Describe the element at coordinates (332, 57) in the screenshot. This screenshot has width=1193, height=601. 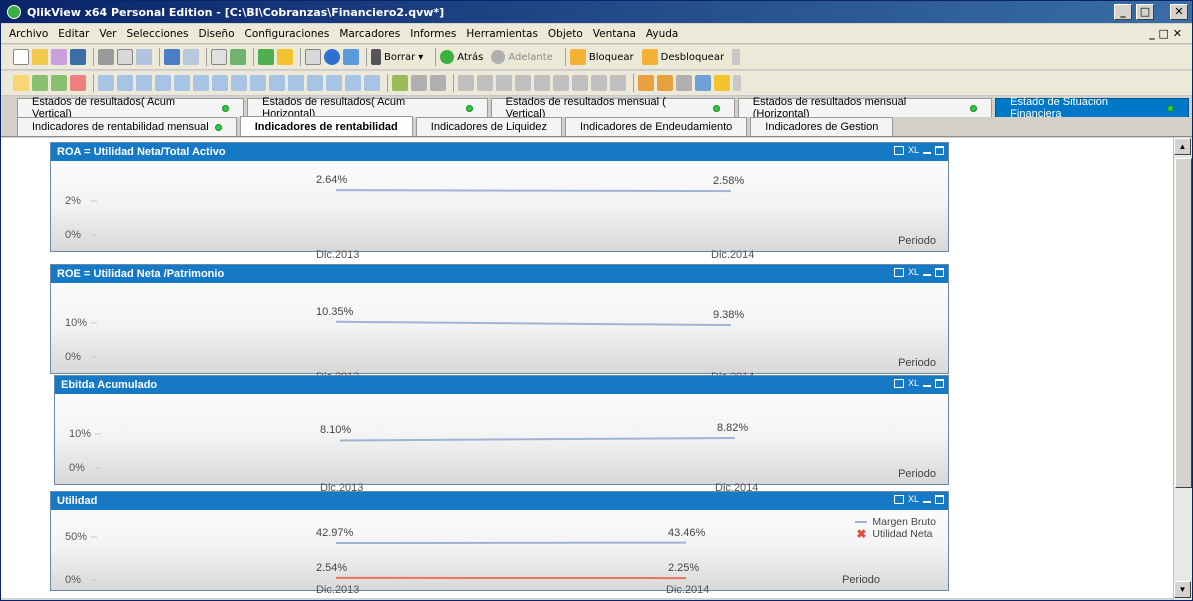
I see `help-icon` at that location.